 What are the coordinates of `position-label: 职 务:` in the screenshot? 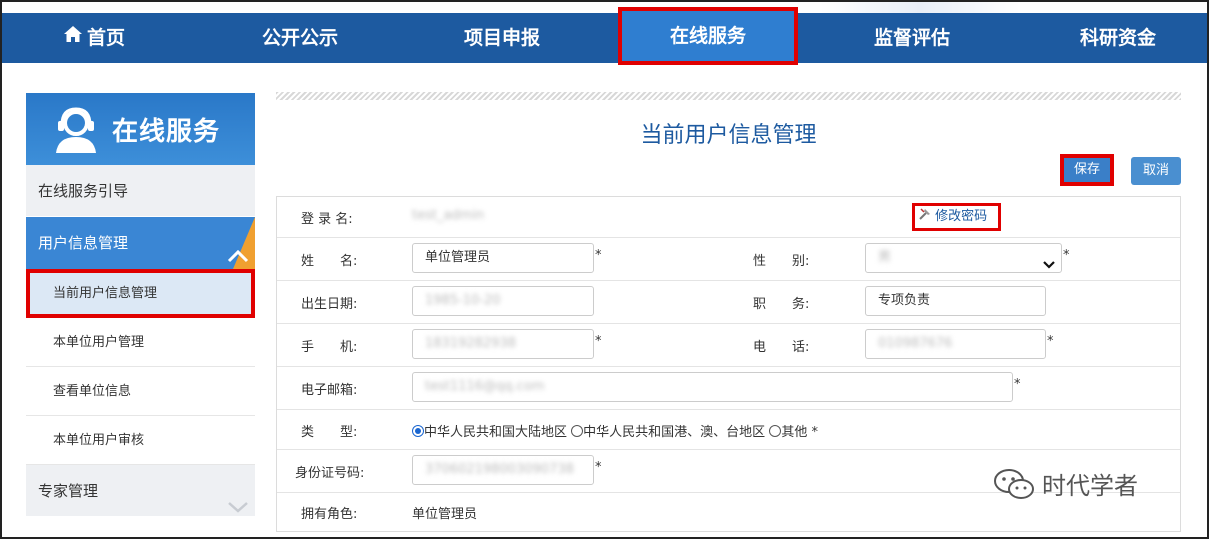 It's located at (781, 304).